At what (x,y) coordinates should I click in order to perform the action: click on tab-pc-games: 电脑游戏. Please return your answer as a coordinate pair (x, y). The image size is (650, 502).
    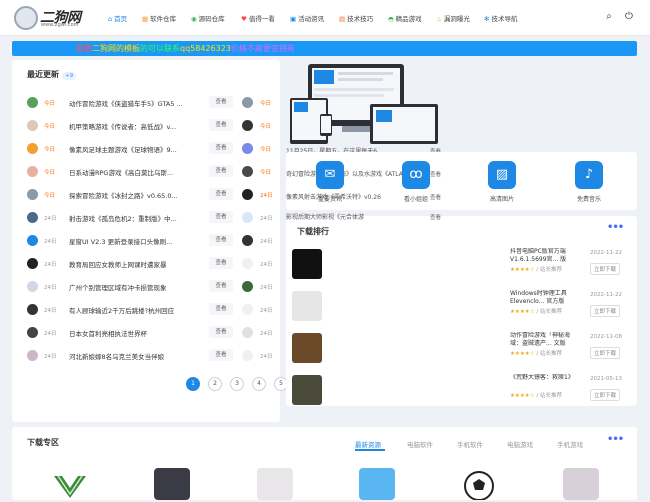
    Looking at the image, I should click on (520, 444).